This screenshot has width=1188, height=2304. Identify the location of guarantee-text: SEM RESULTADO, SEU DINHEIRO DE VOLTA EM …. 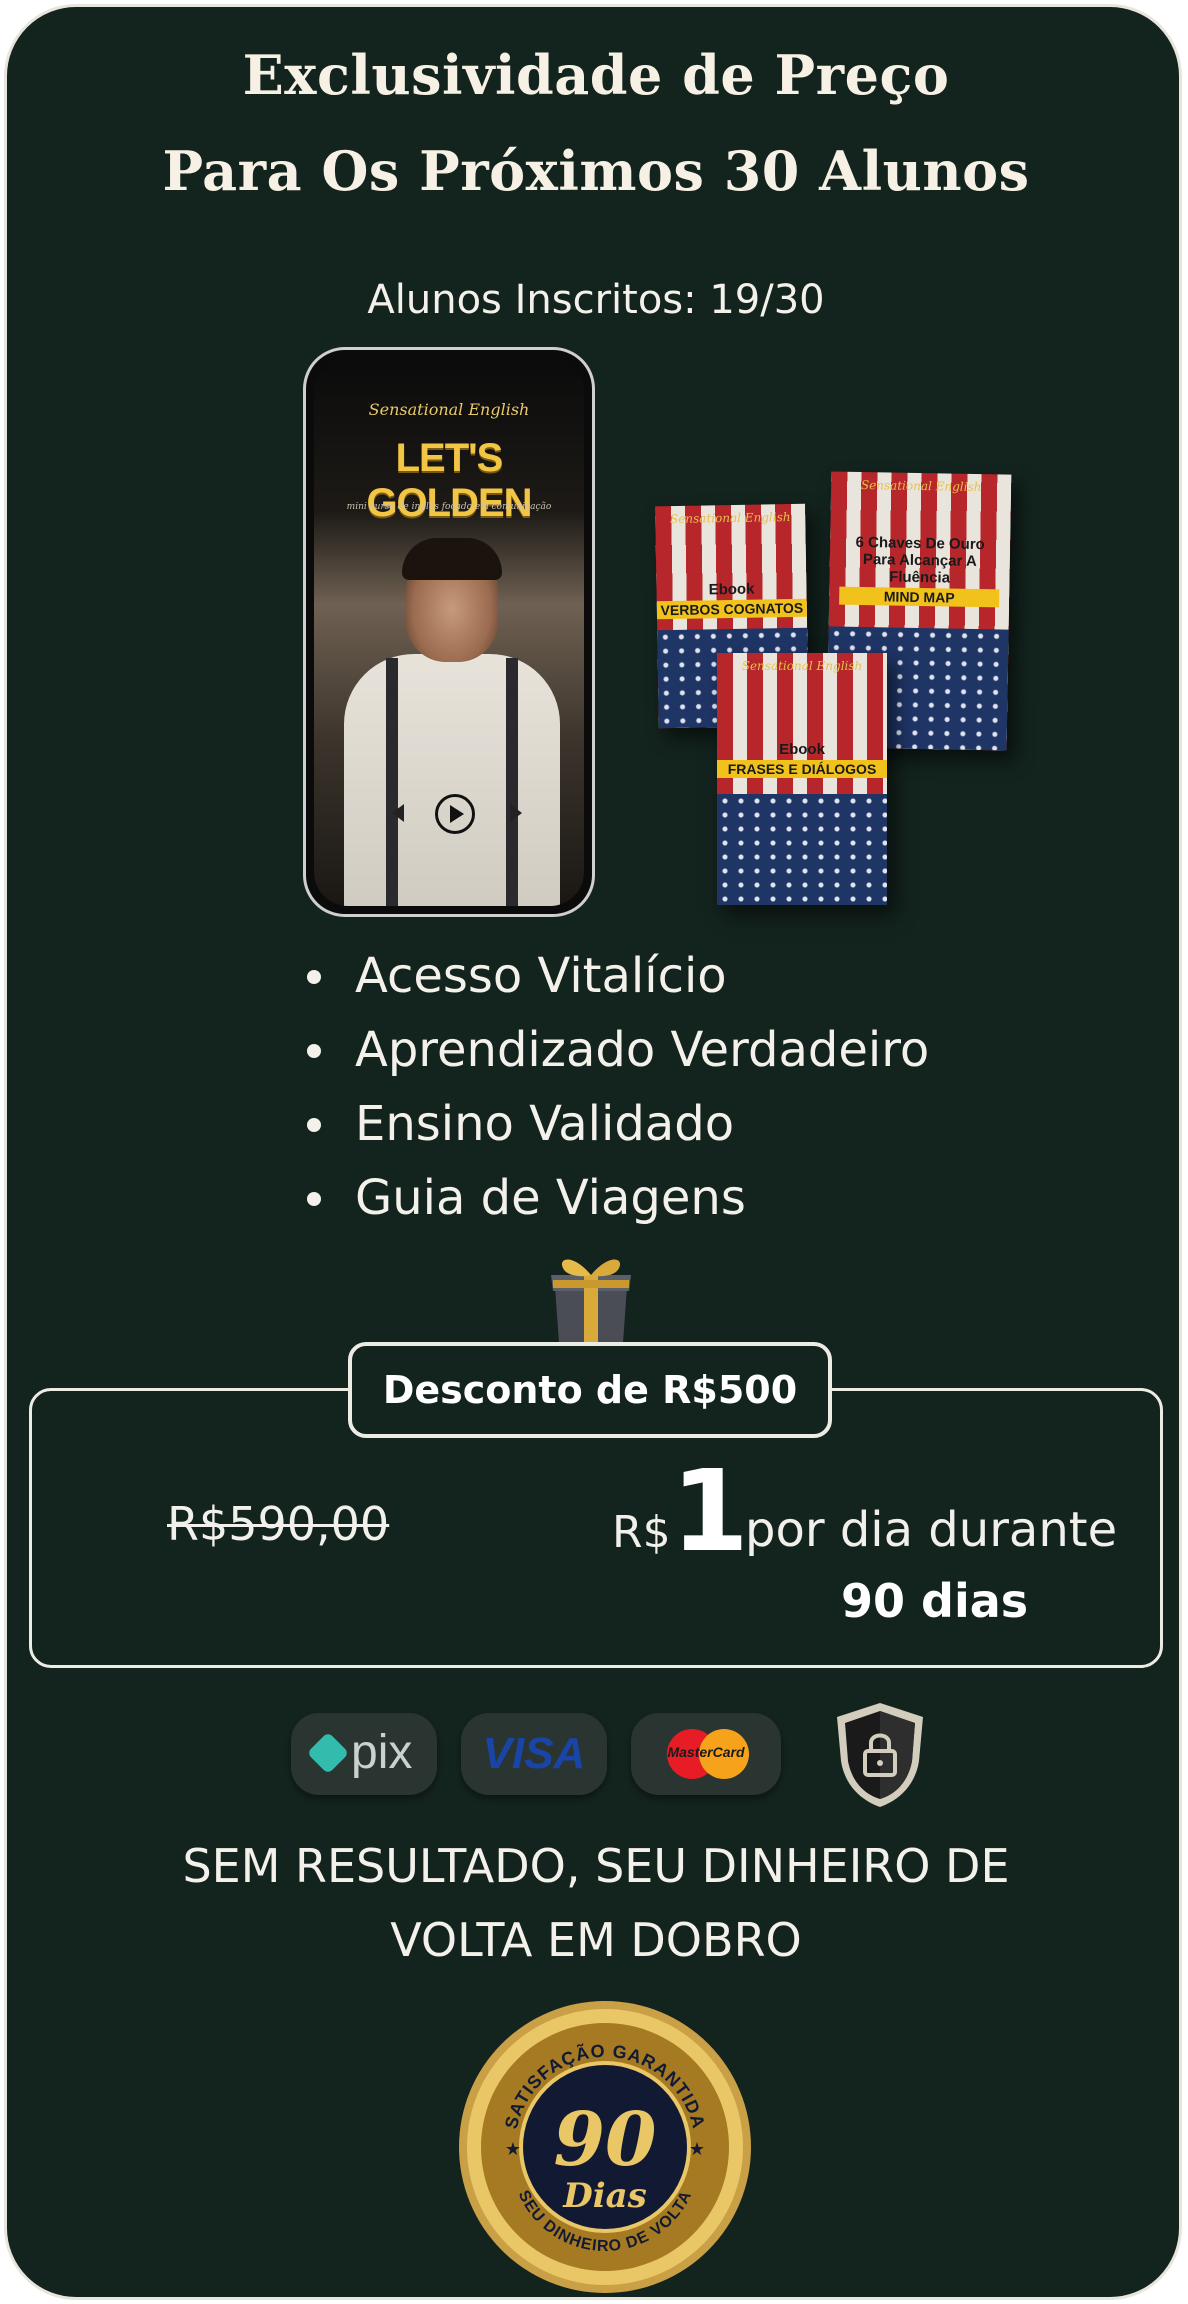
(593, 1903).